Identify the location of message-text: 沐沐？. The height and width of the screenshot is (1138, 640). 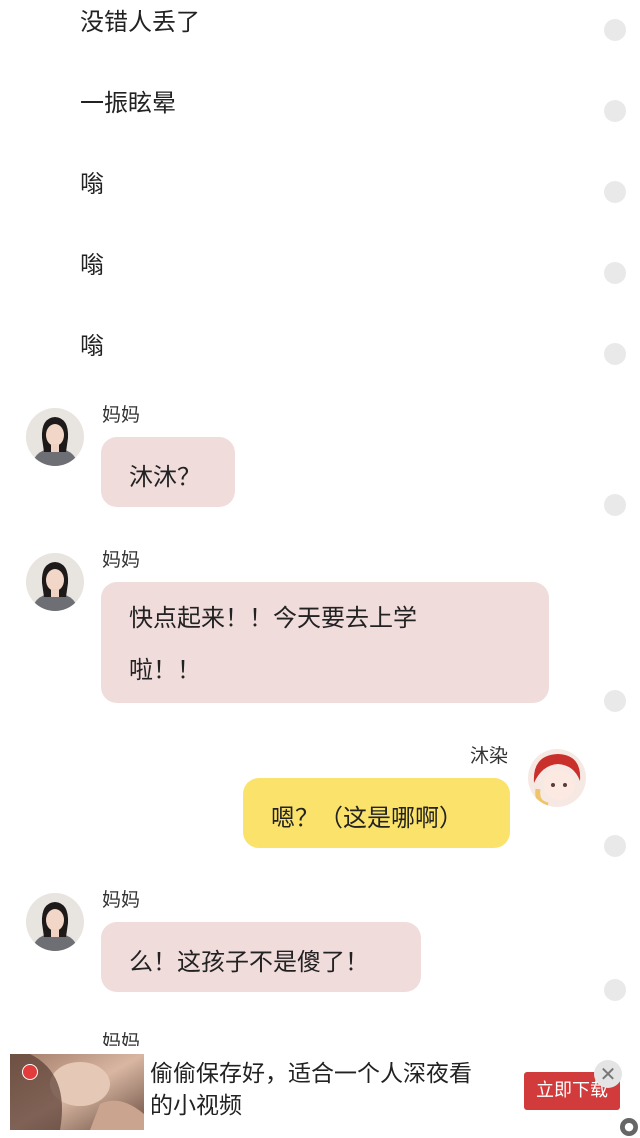
(165, 477).